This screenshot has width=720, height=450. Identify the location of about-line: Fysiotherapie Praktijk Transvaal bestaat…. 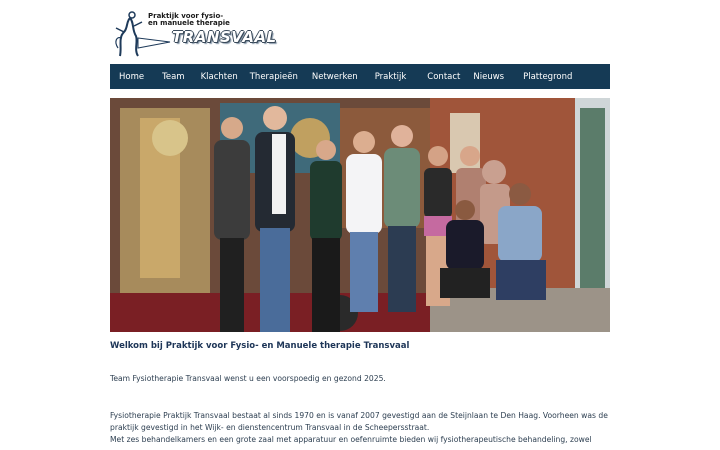
(359, 415).